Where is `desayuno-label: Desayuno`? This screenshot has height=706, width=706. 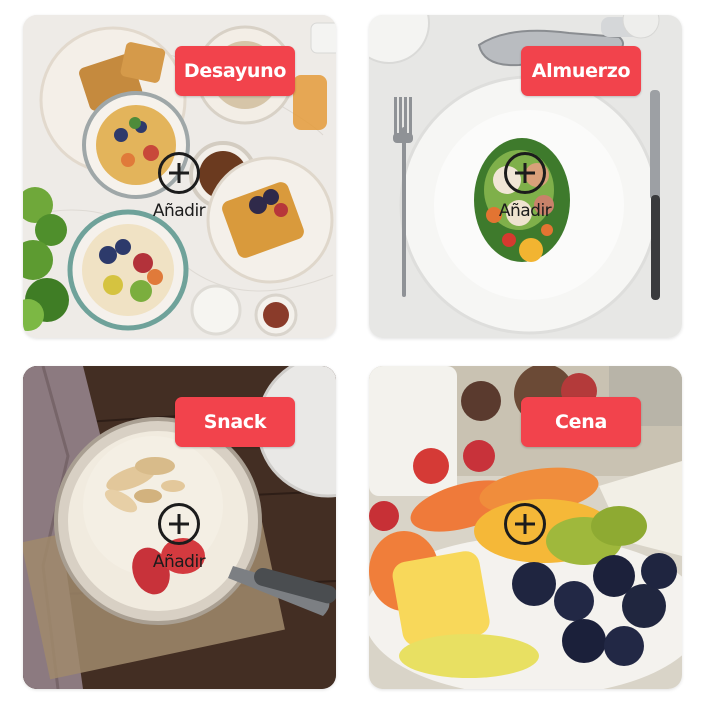
desayuno-label: Desayuno is located at coordinates (235, 71).